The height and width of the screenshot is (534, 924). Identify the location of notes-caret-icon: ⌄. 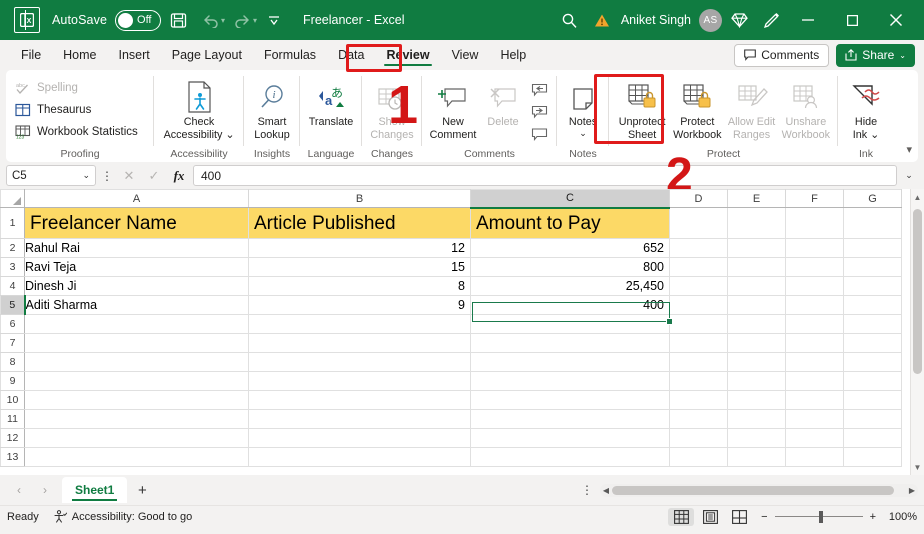
(583, 133).